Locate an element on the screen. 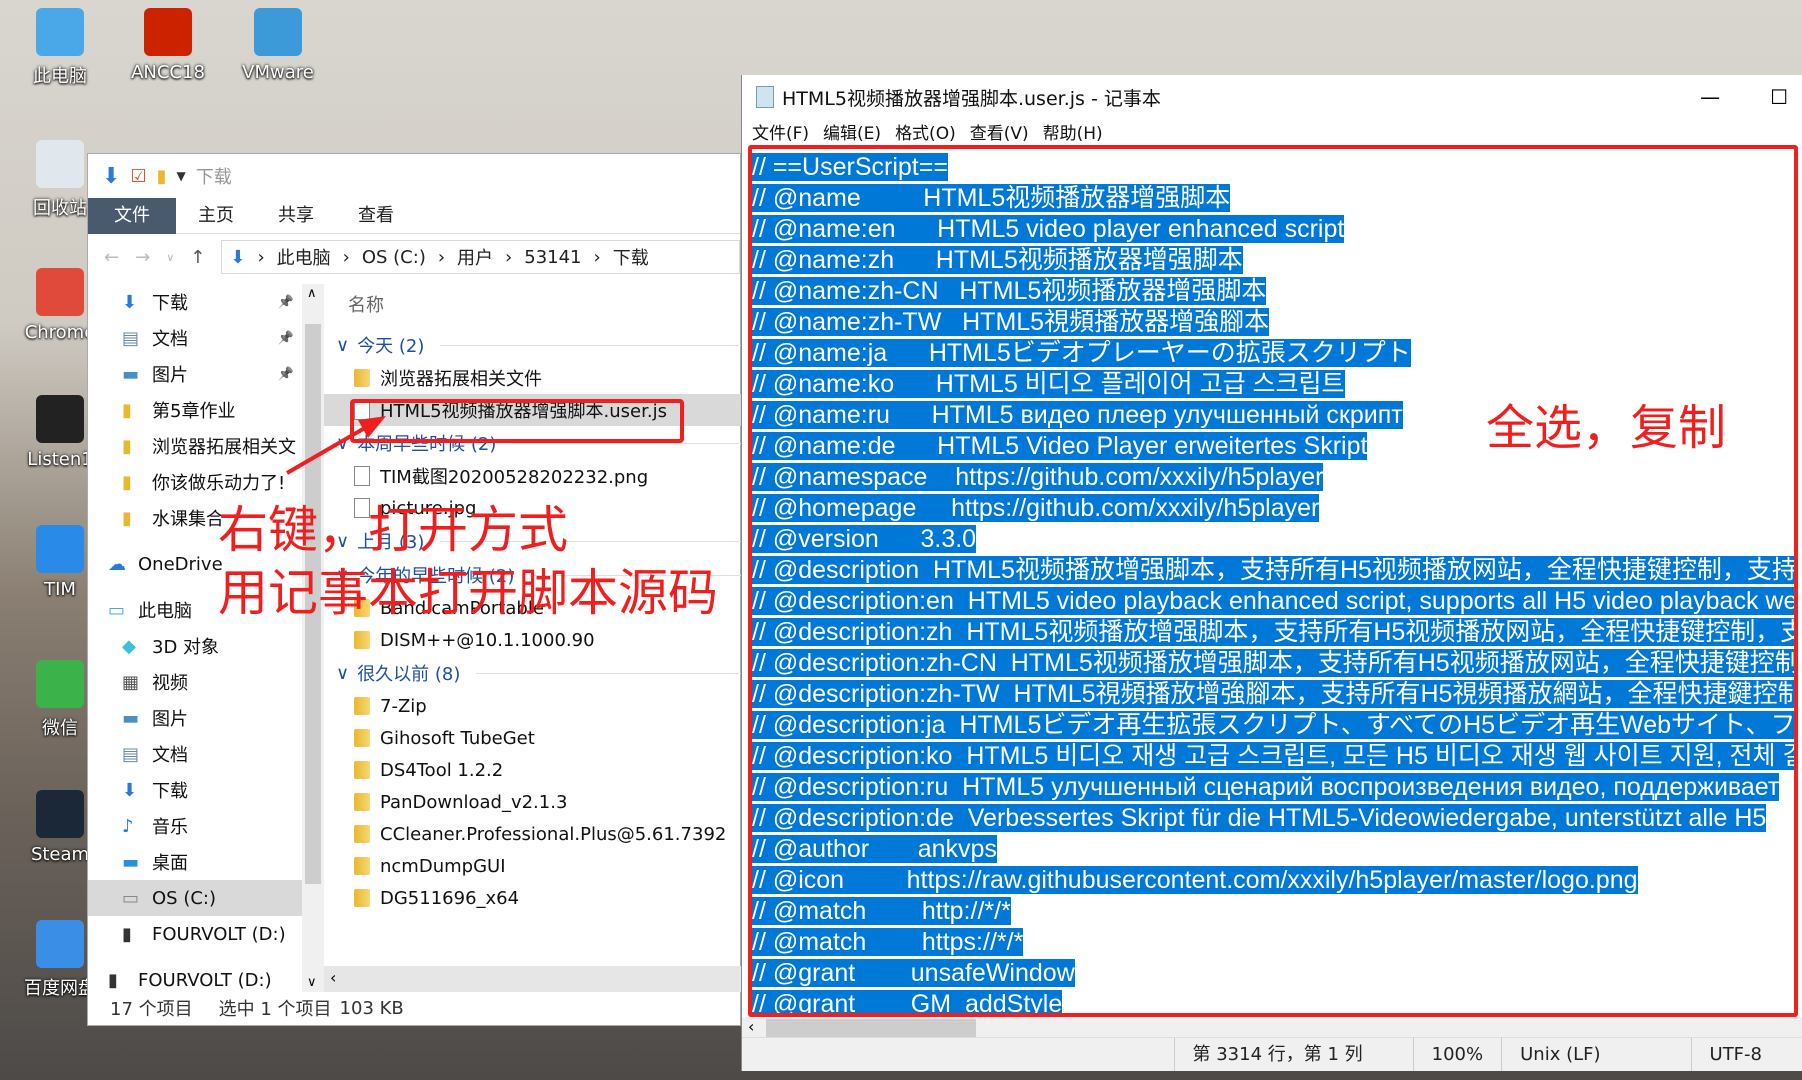  annotation-open-line1: 右键，打开方式 is located at coordinates (393, 530).